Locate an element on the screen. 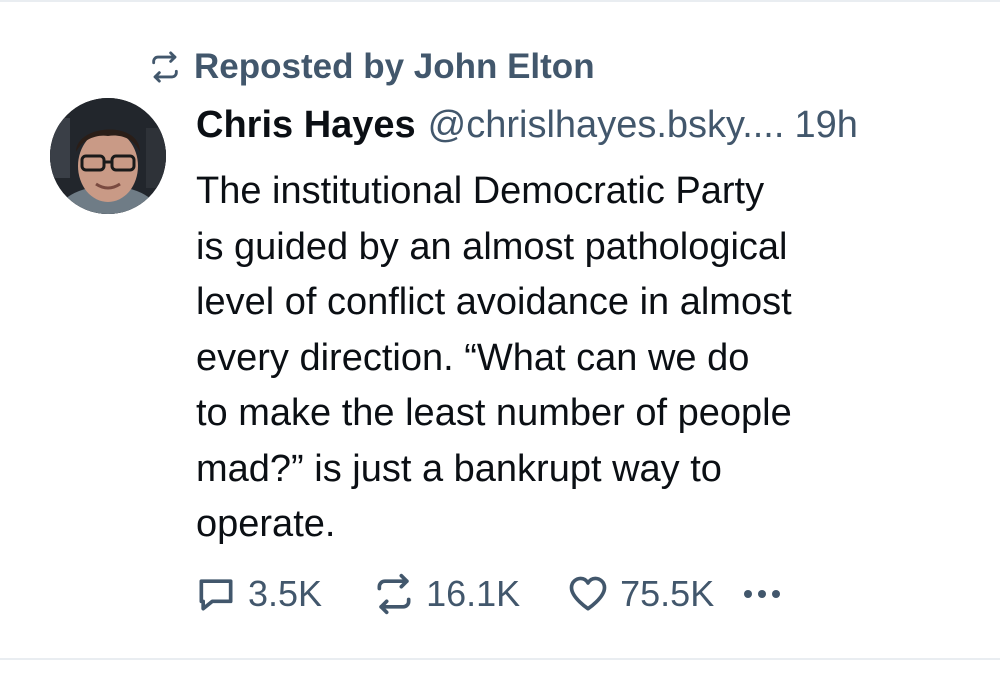 This screenshot has width=1000, height=674. avatar is located at coordinates (108, 156).